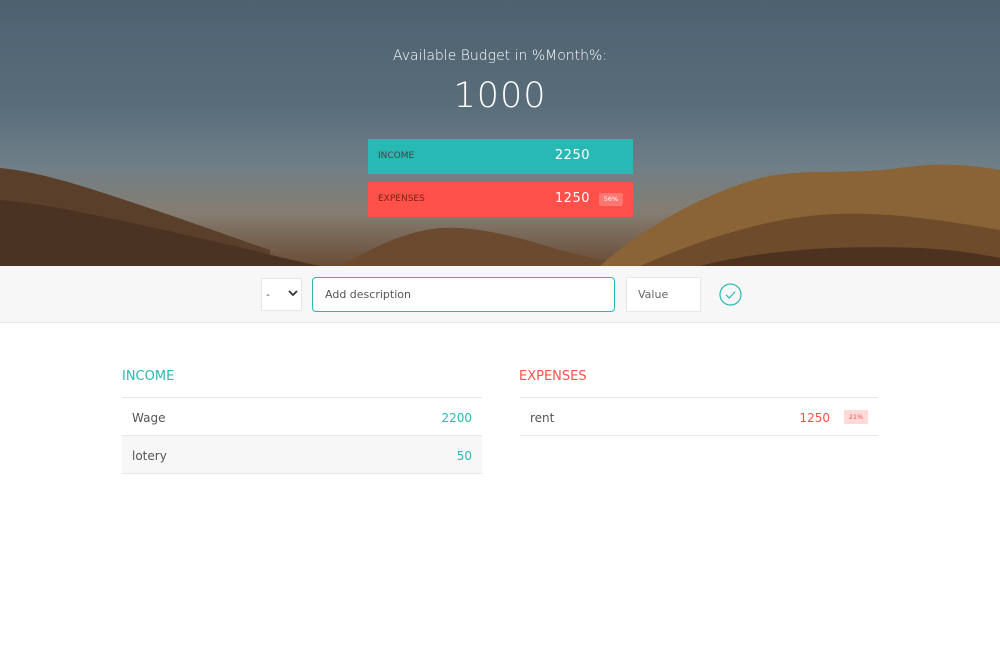 The height and width of the screenshot is (667, 1000). I want to click on income-summary-value: 2250, so click(572, 155).